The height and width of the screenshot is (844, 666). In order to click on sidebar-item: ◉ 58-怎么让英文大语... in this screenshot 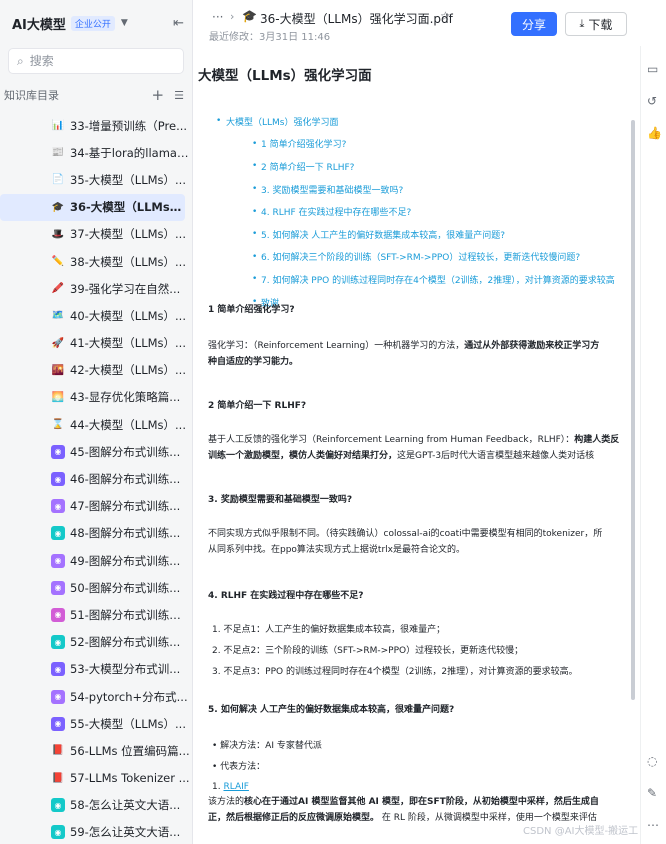, I will do `click(96, 805)`.